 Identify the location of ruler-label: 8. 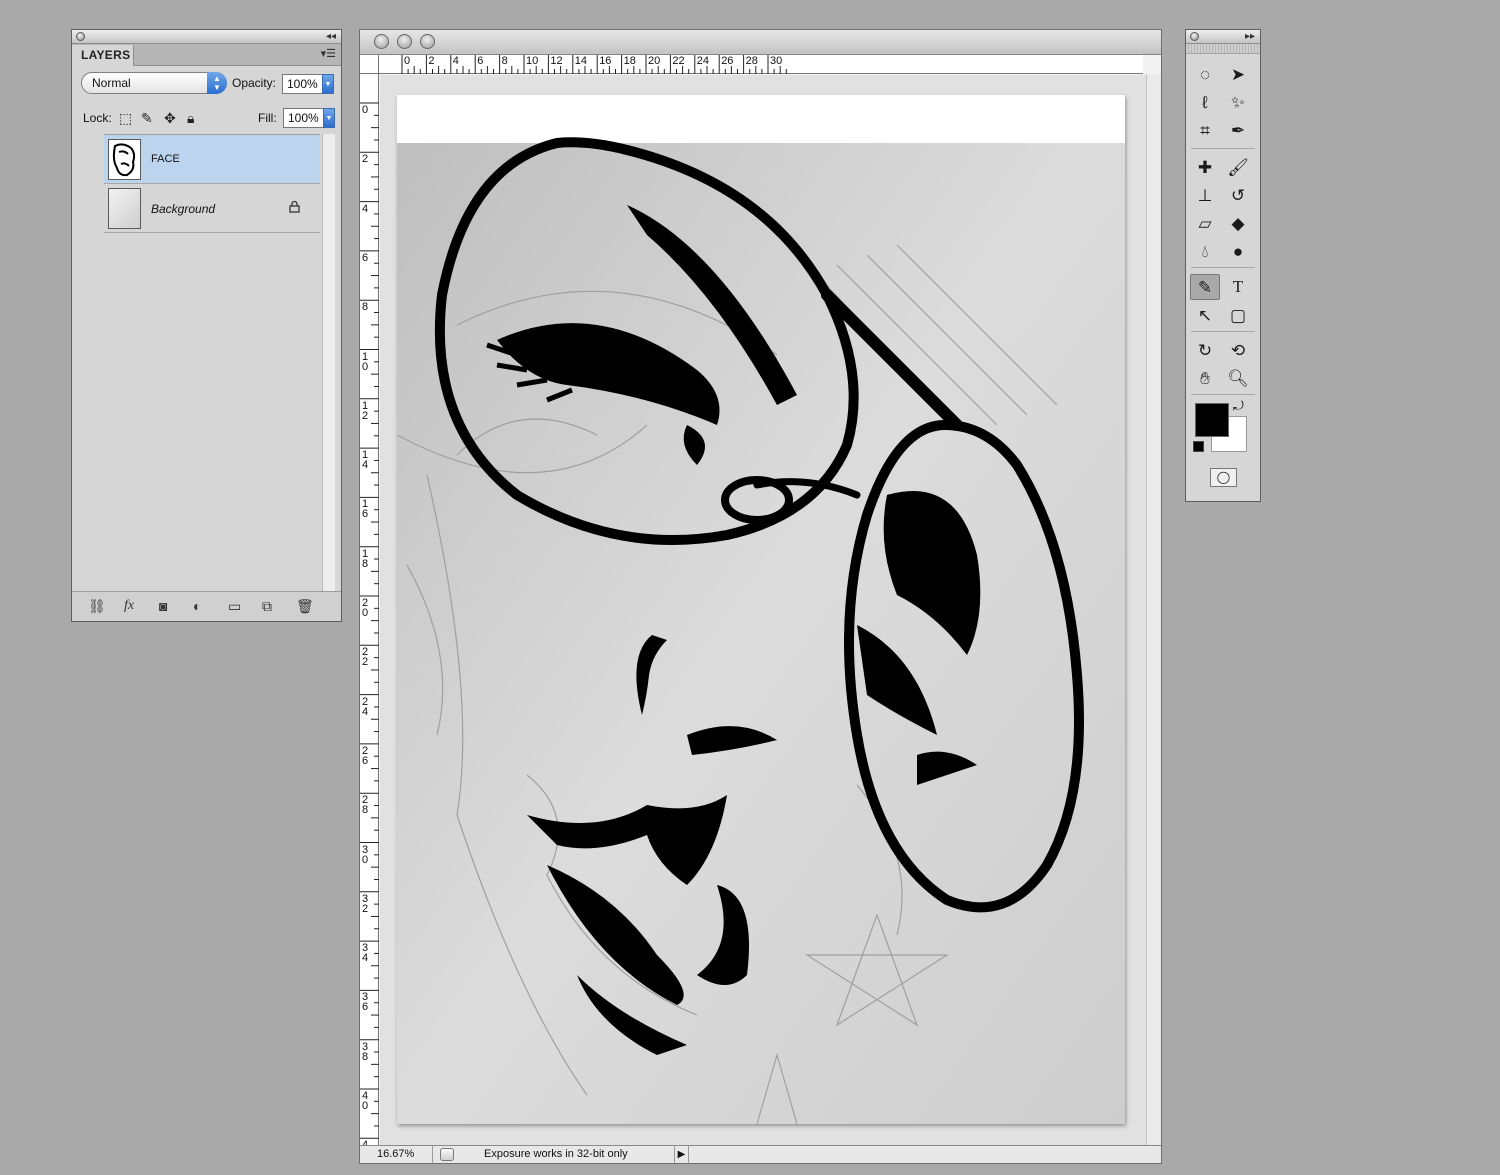
(365, 307).